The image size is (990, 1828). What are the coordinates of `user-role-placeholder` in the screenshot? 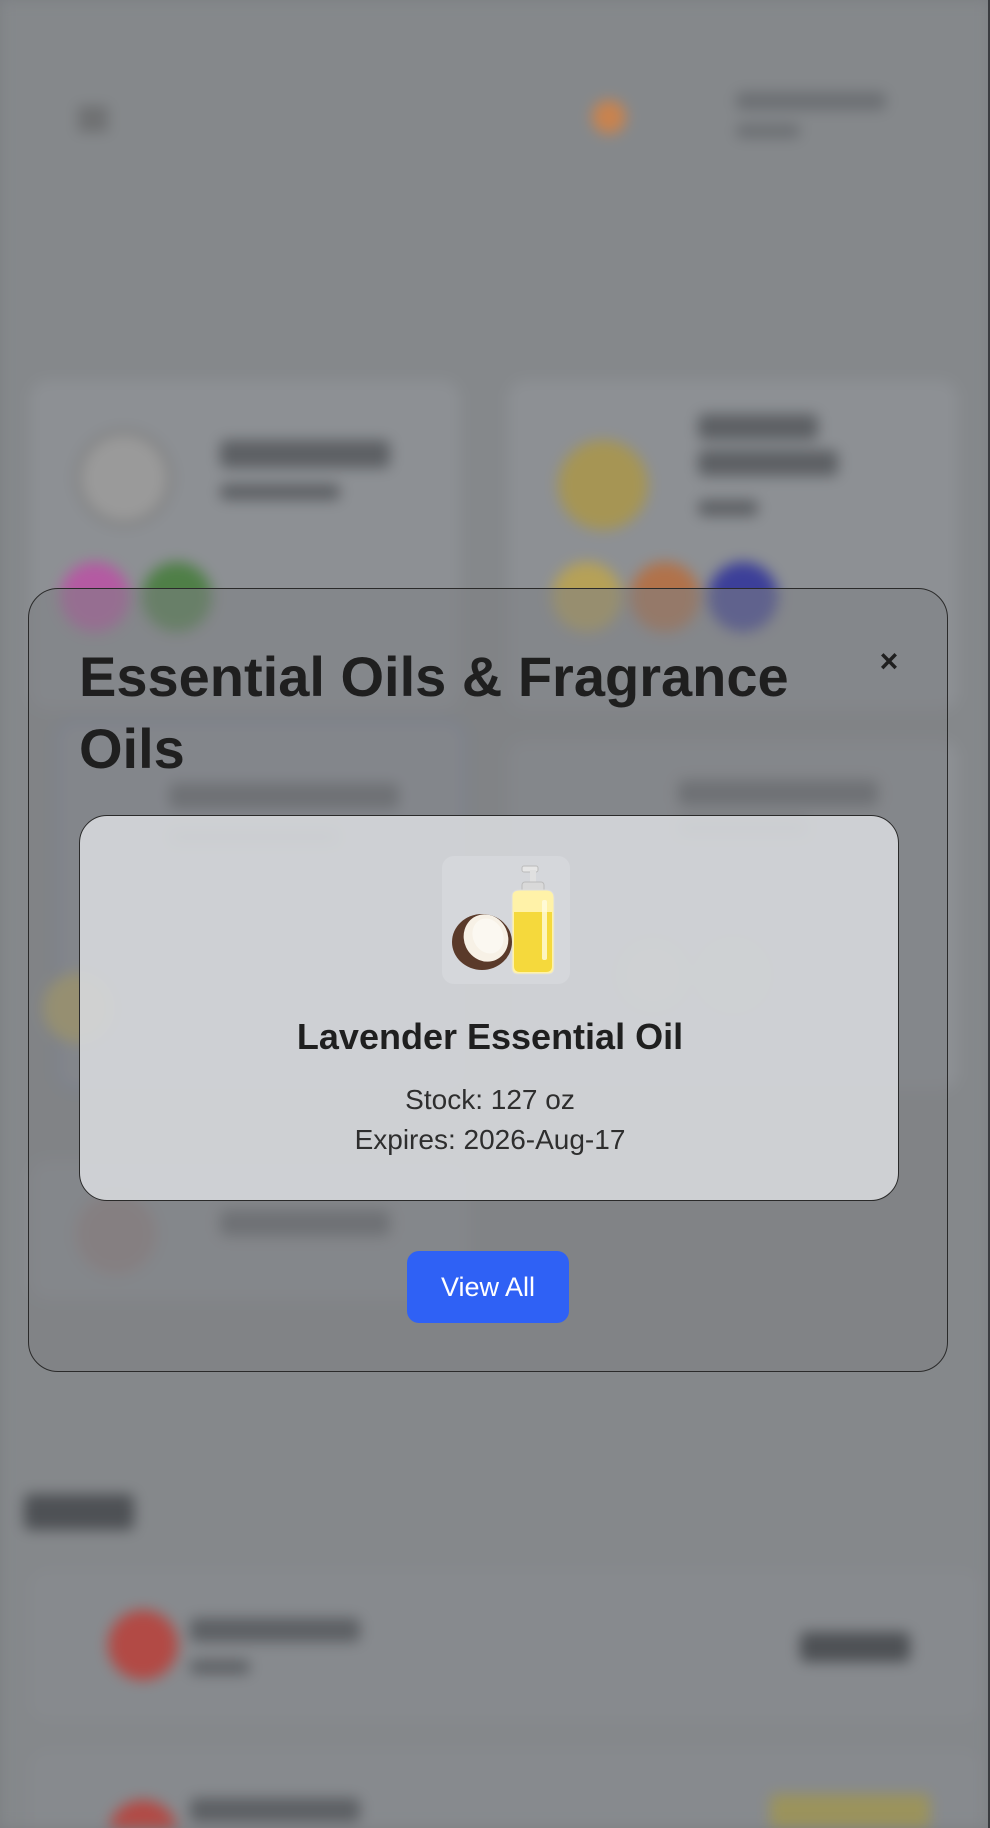 It's located at (768, 131).